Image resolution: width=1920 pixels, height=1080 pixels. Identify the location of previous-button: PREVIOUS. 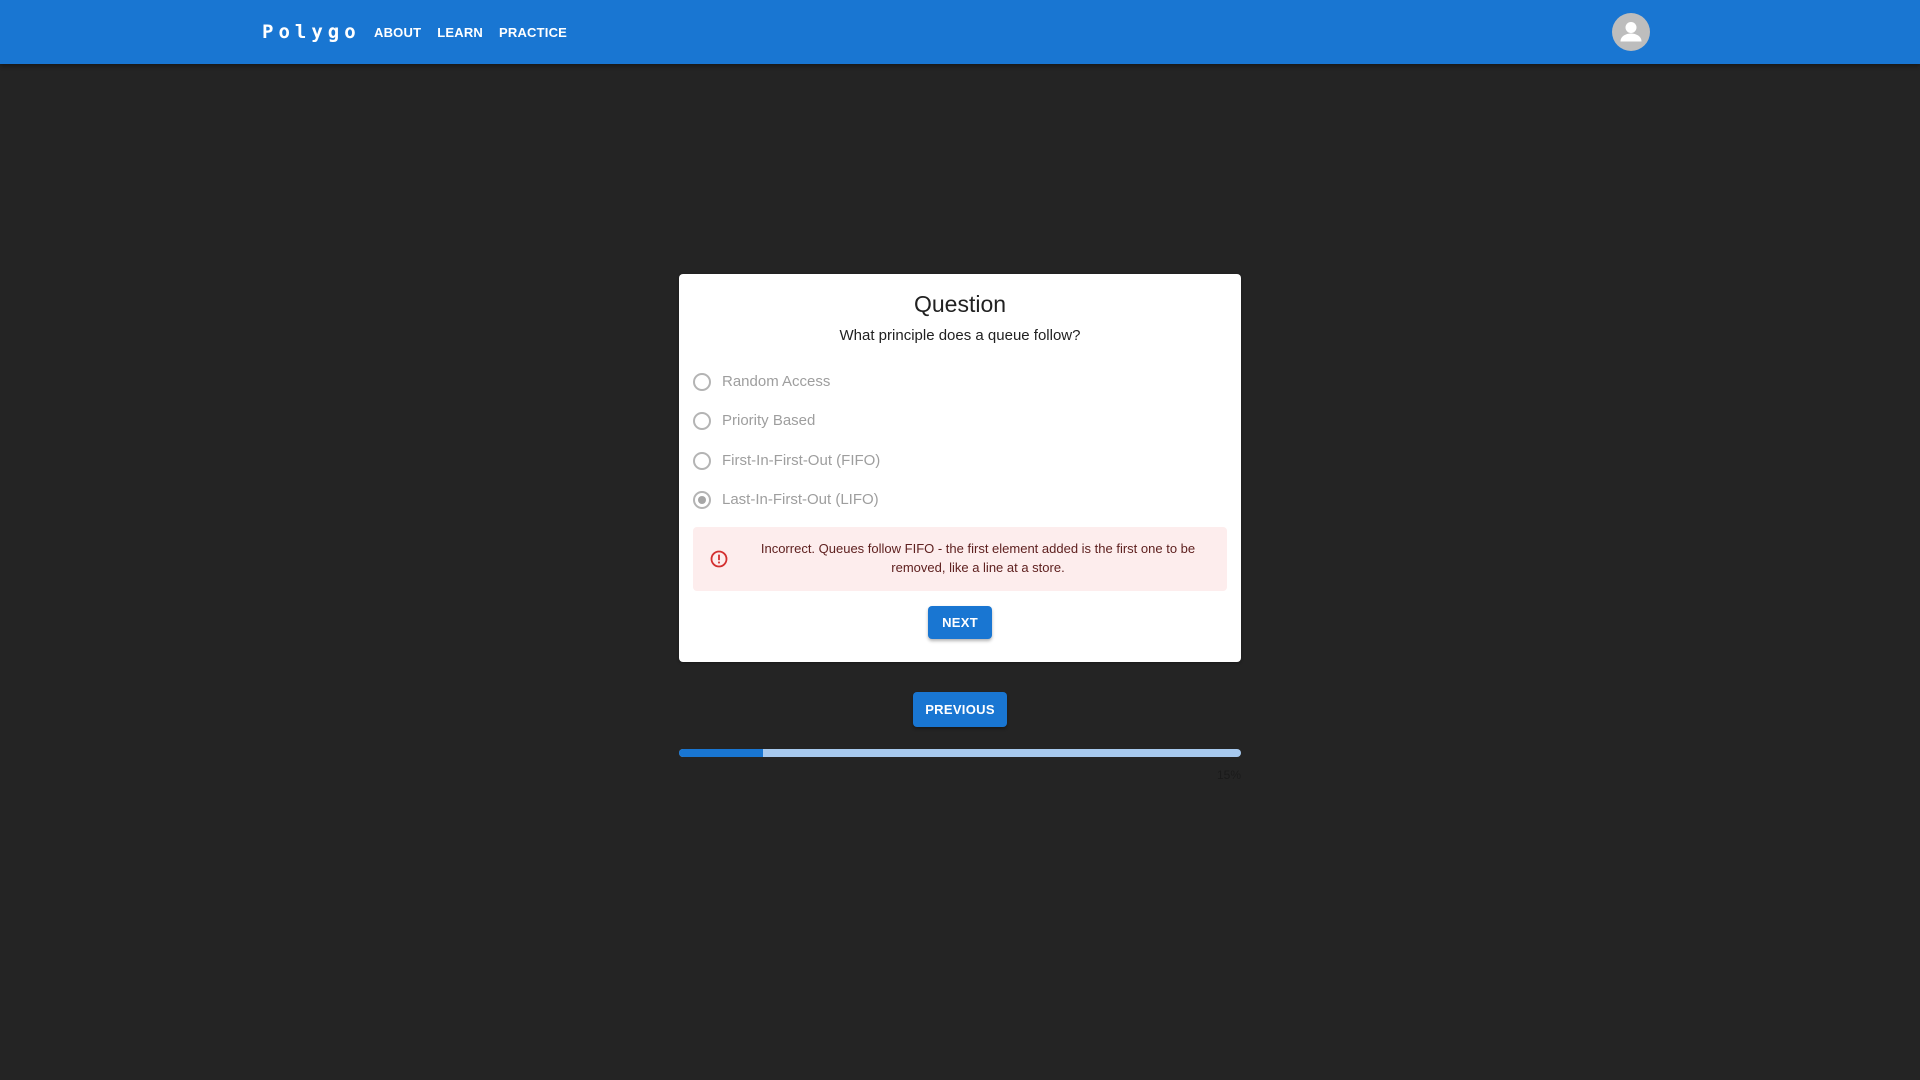
(960, 709).